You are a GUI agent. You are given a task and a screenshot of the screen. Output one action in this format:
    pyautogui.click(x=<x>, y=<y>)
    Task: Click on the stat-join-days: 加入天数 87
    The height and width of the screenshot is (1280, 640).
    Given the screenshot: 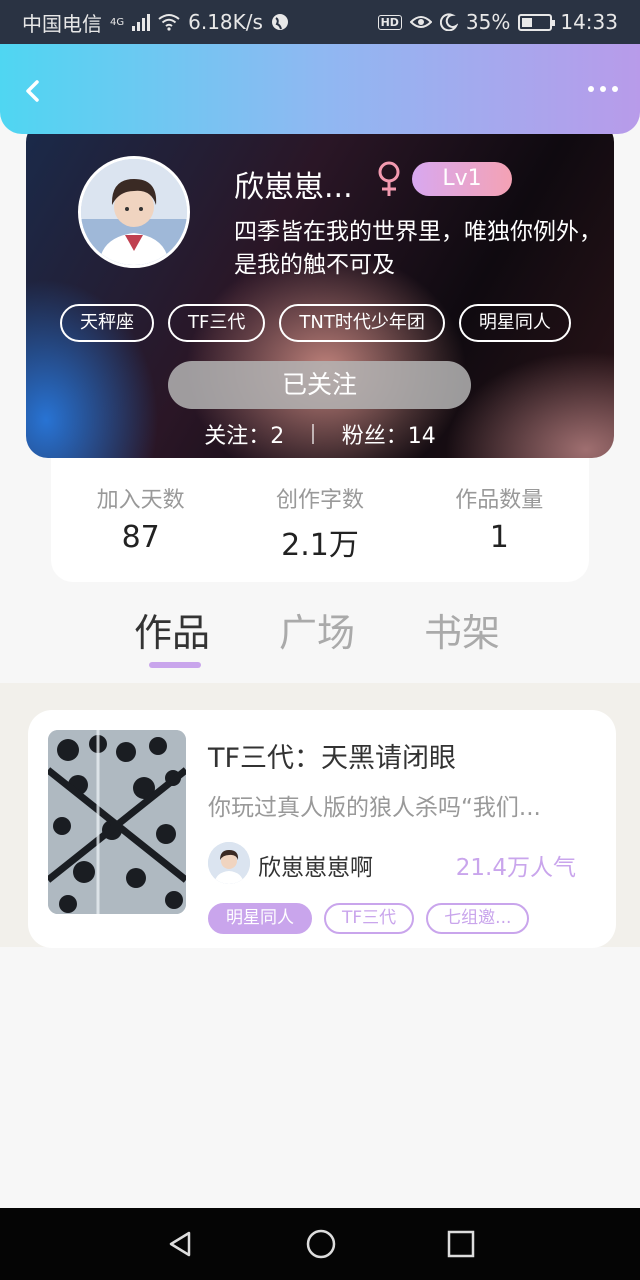 What is the action you would take?
    pyautogui.click(x=141, y=518)
    